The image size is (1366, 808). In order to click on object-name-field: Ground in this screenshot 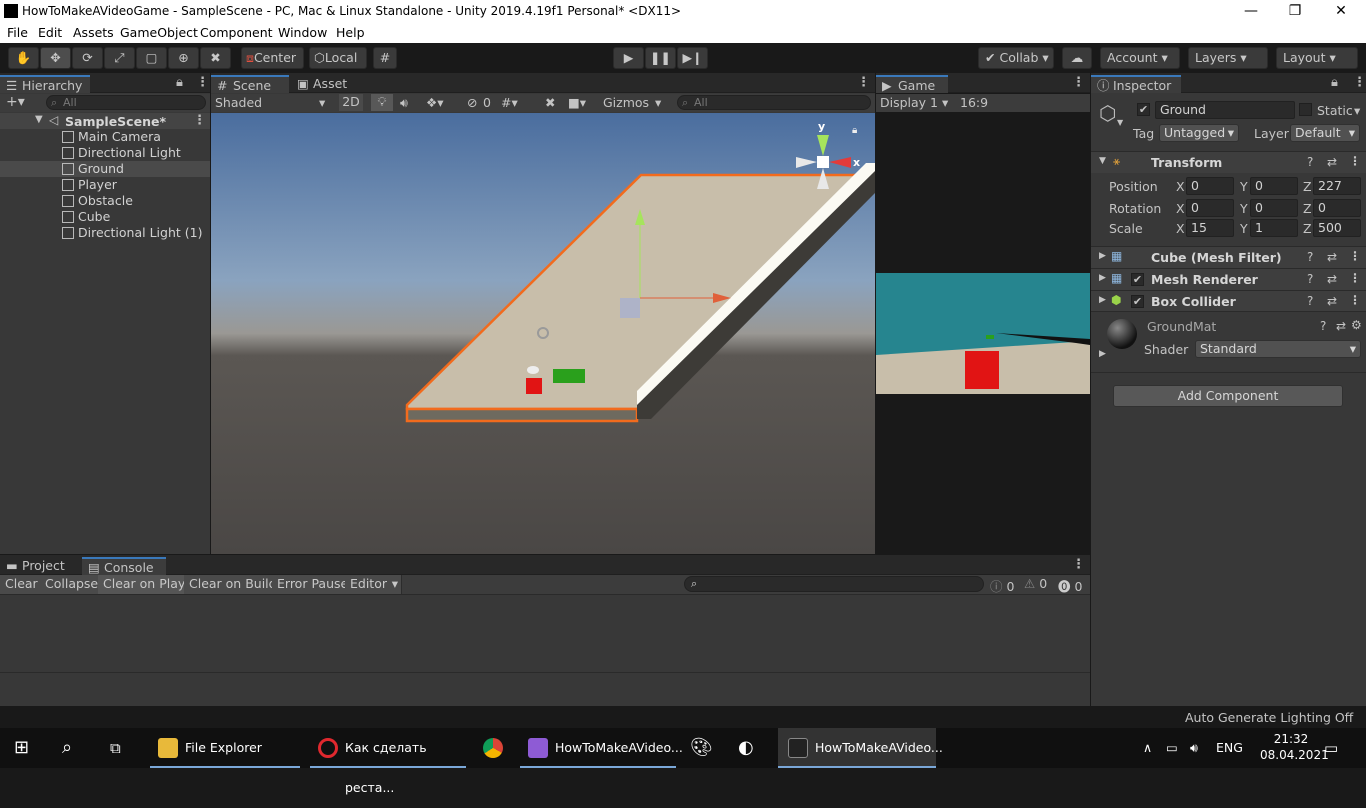, I will do `click(1225, 110)`.